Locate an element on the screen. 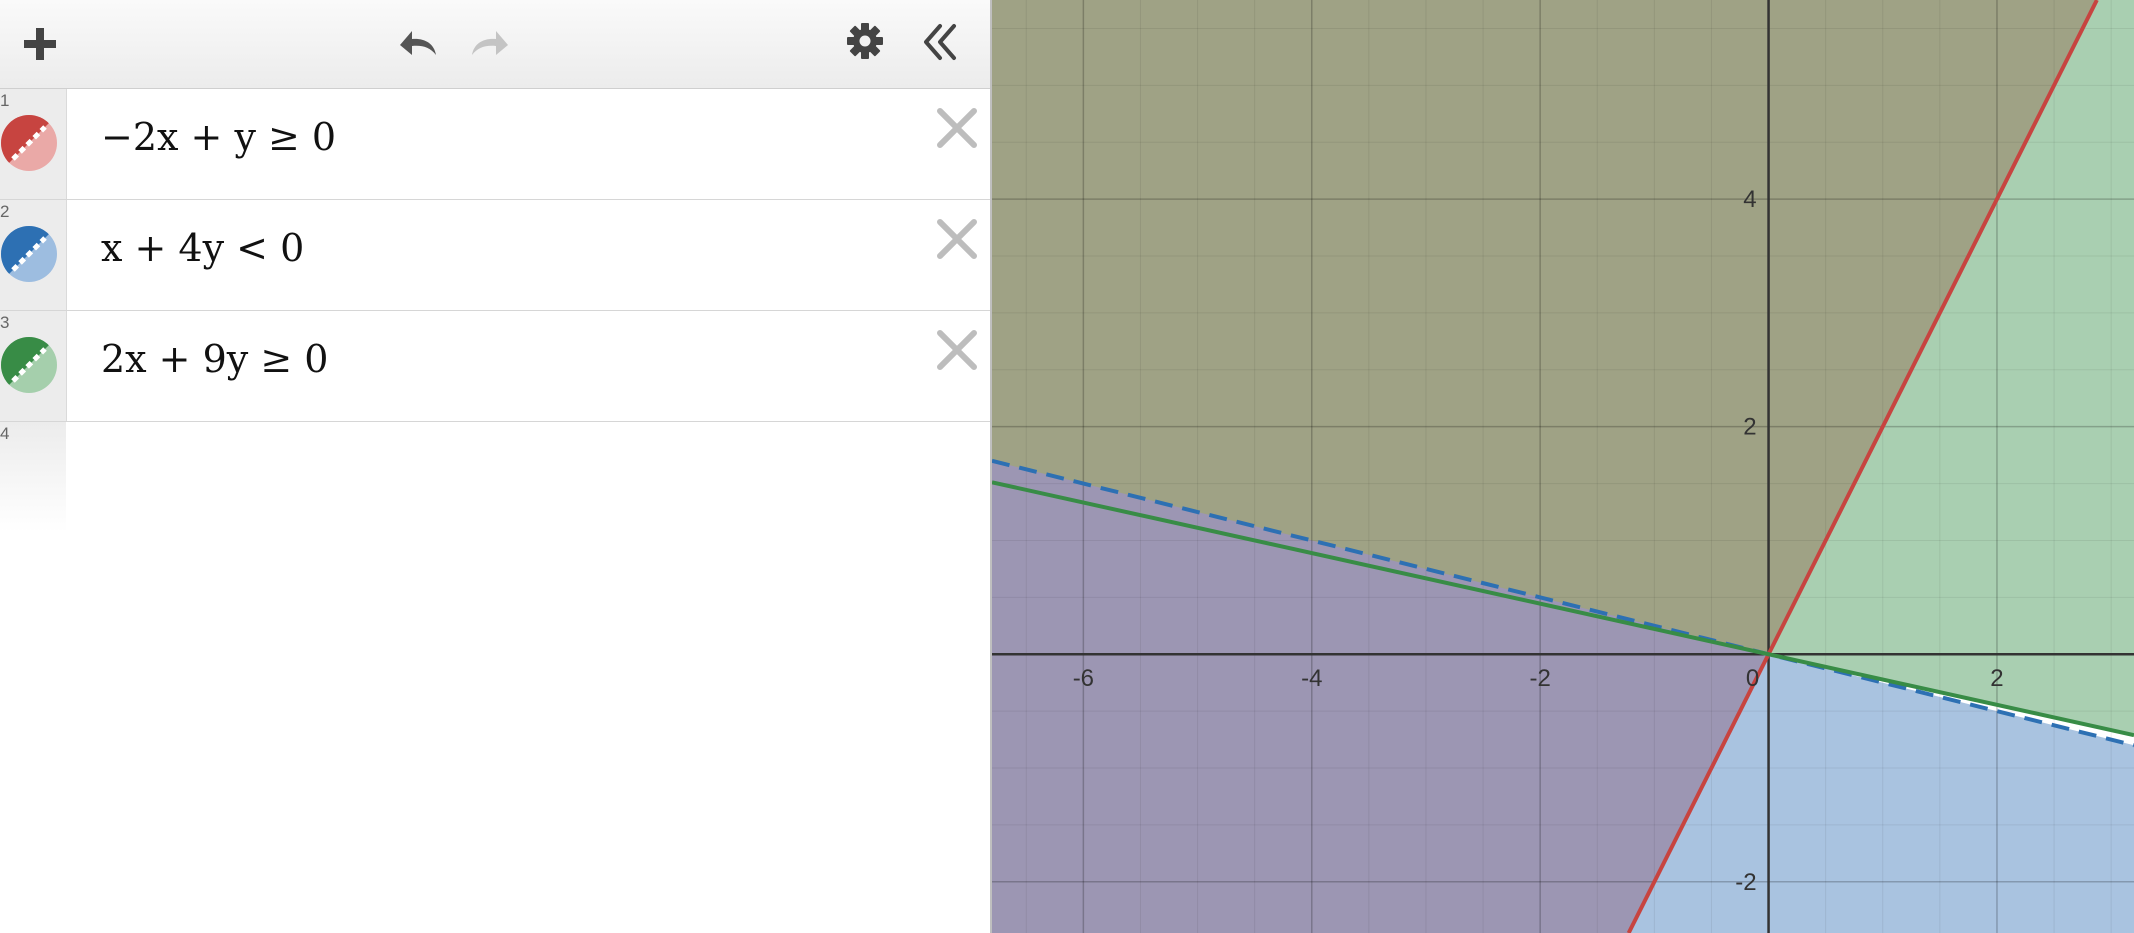  redo-arrow-icon is located at coordinates (490, 43).